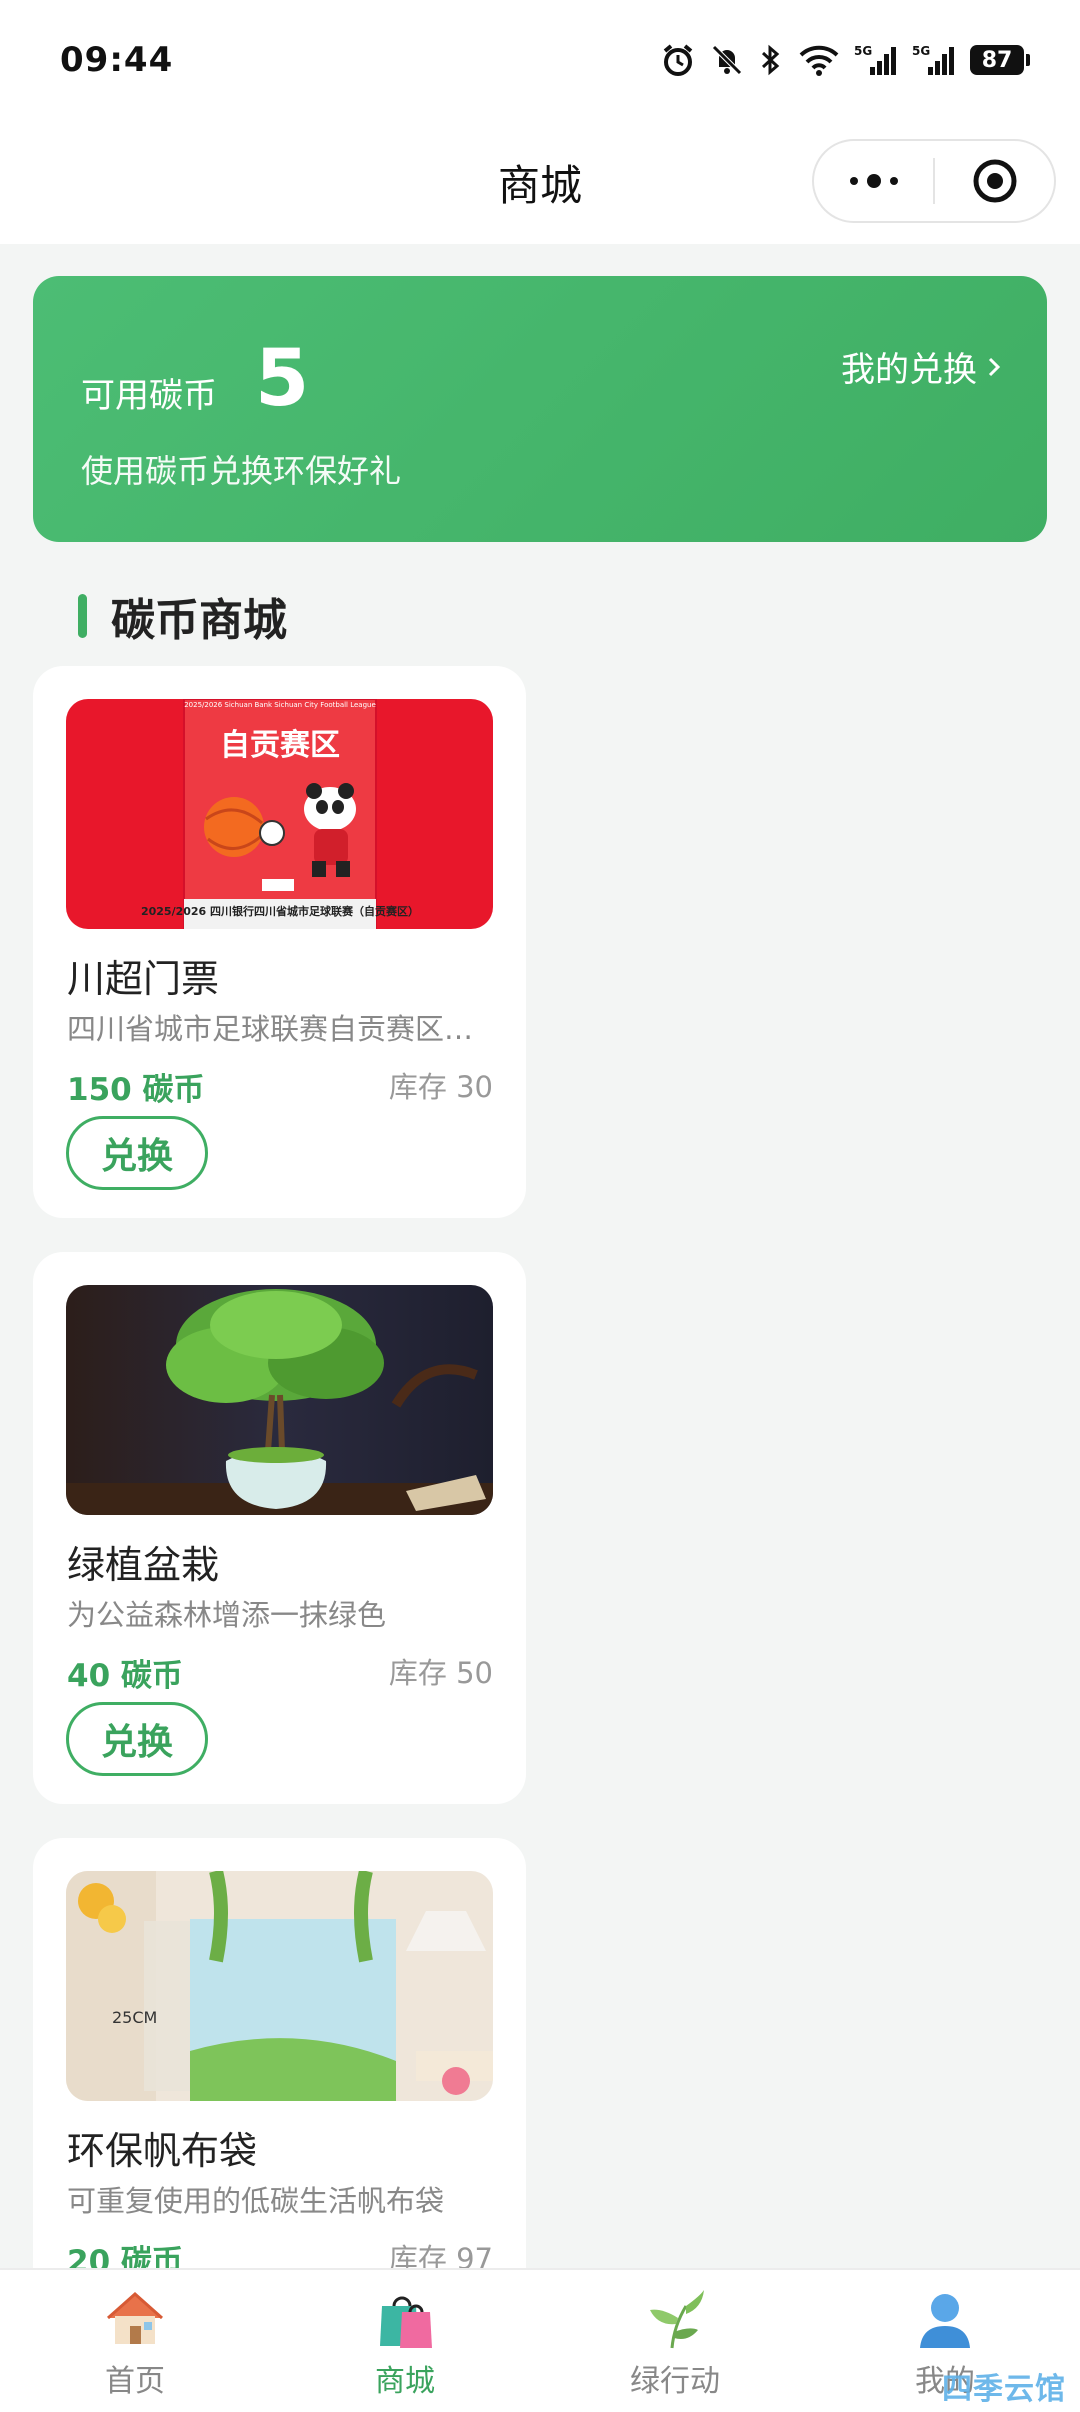 This screenshot has height=2412, width=1080. What do you see at coordinates (678, 60) in the screenshot?
I see `alarm-icon` at bounding box center [678, 60].